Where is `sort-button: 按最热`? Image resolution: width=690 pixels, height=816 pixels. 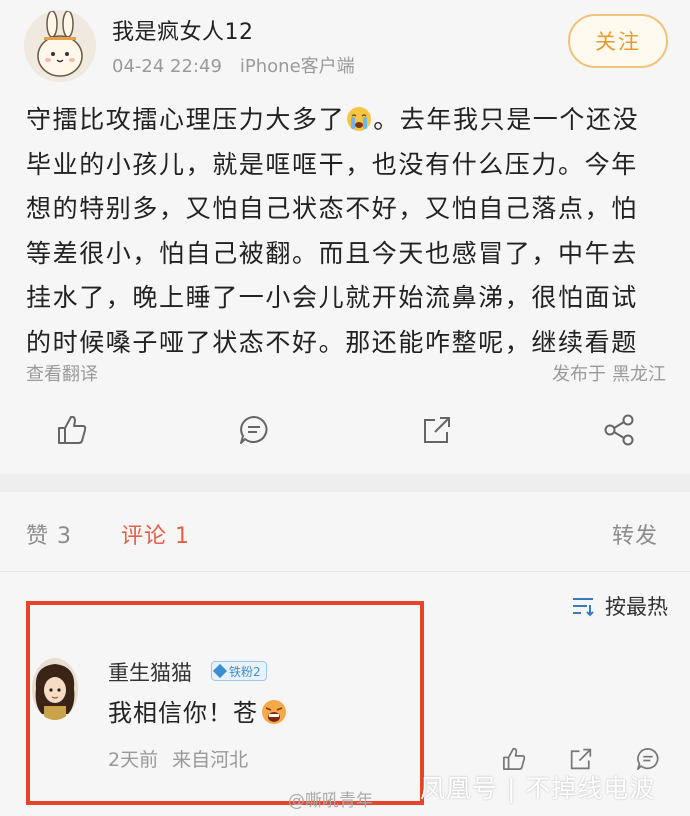 sort-button: 按最热 is located at coordinates (619, 606).